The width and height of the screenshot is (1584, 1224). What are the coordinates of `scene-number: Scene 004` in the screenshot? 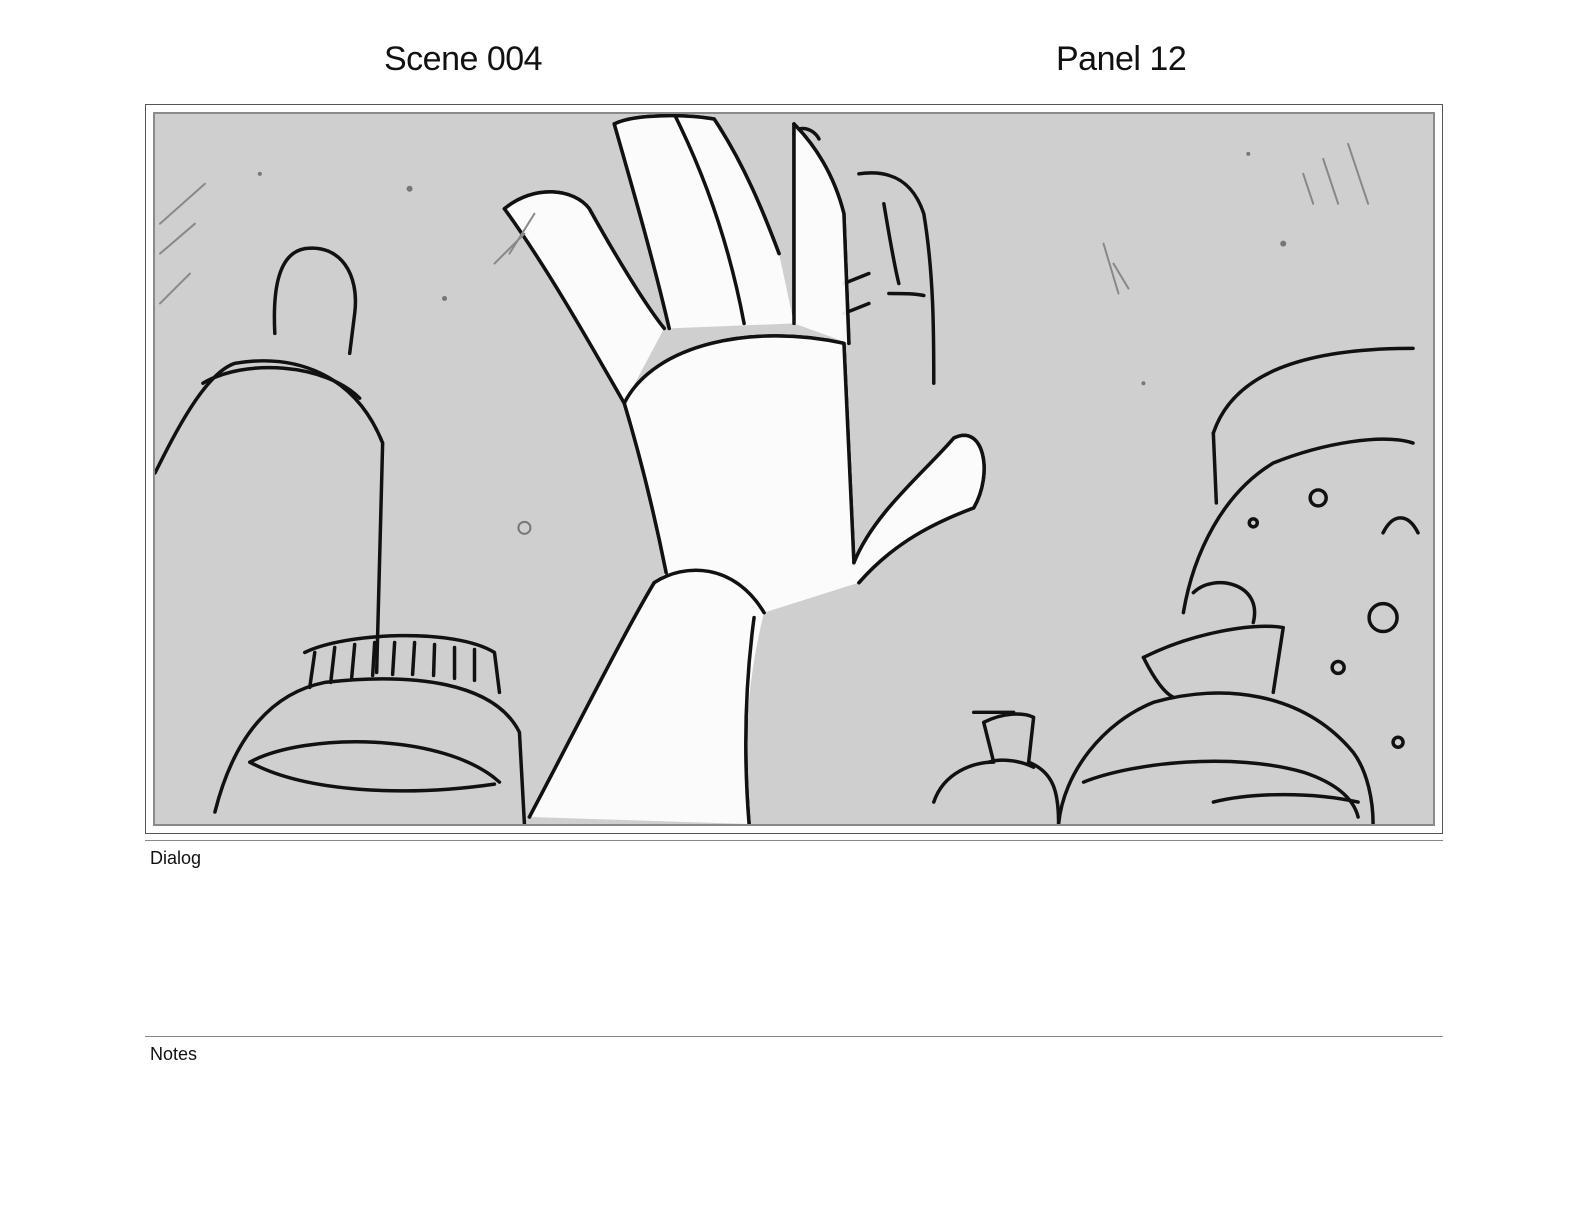 It's located at (463, 59).